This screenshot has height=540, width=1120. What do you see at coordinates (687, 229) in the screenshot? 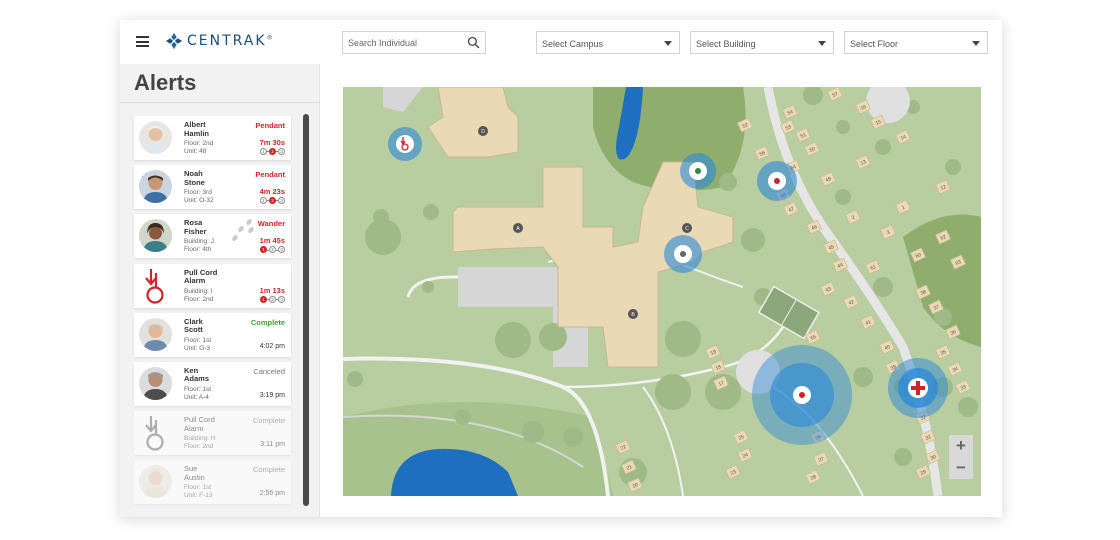
I see `building-label-c: C` at bounding box center [687, 229].